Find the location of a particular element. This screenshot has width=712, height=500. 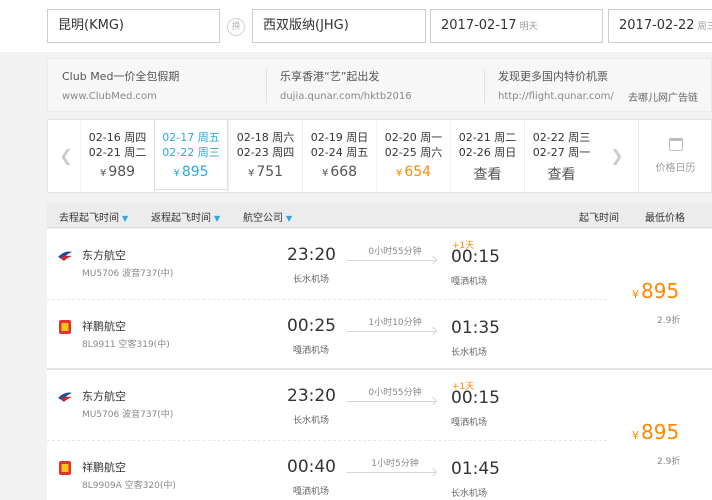

filter-label: 返程起飞时间 is located at coordinates (181, 218).